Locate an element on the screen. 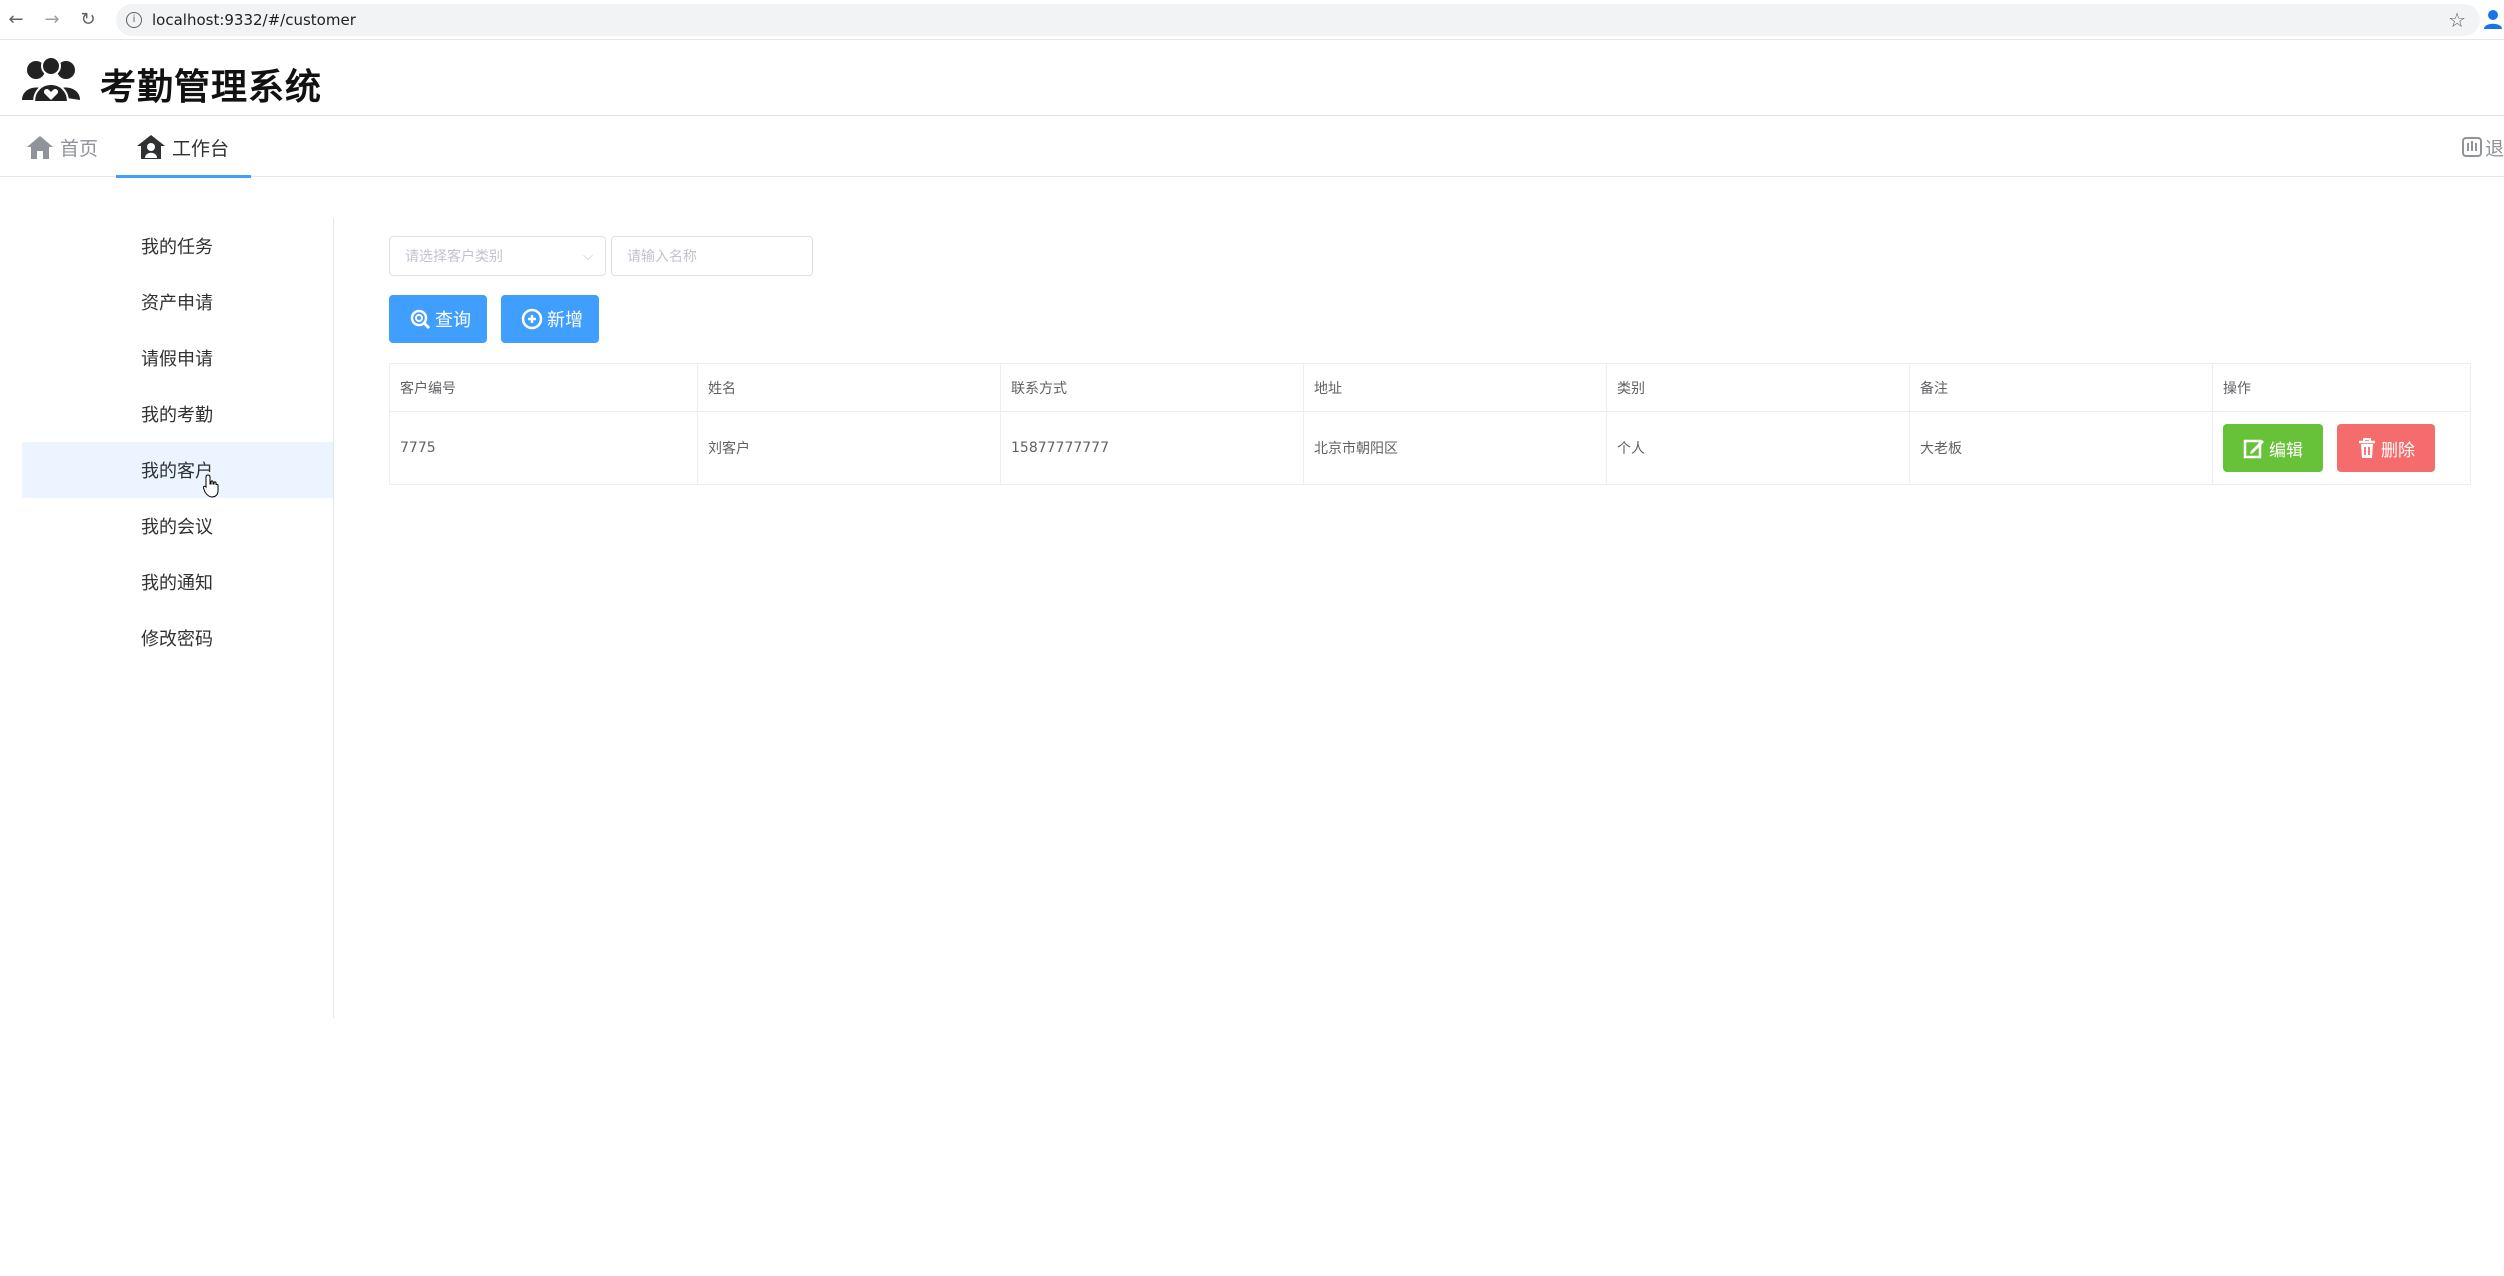 The height and width of the screenshot is (1276, 2504). cell-phone: 15877777777 is located at coordinates (1152, 448).